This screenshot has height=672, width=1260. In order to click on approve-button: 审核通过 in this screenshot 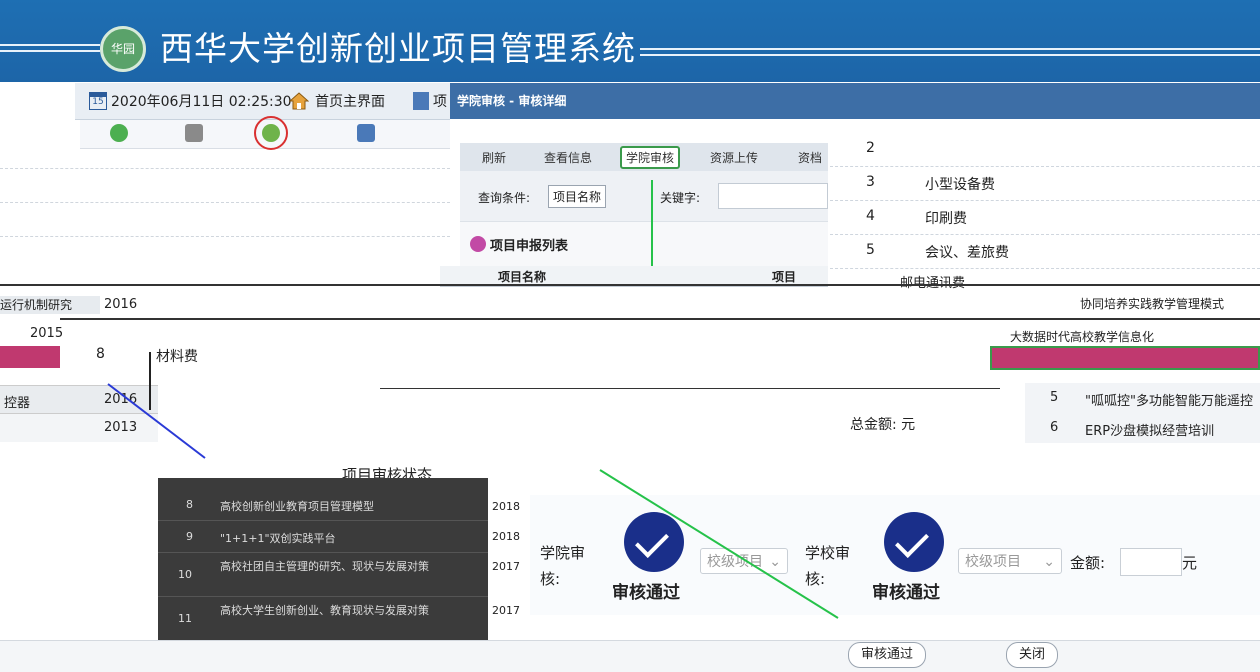, I will do `click(887, 655)`.